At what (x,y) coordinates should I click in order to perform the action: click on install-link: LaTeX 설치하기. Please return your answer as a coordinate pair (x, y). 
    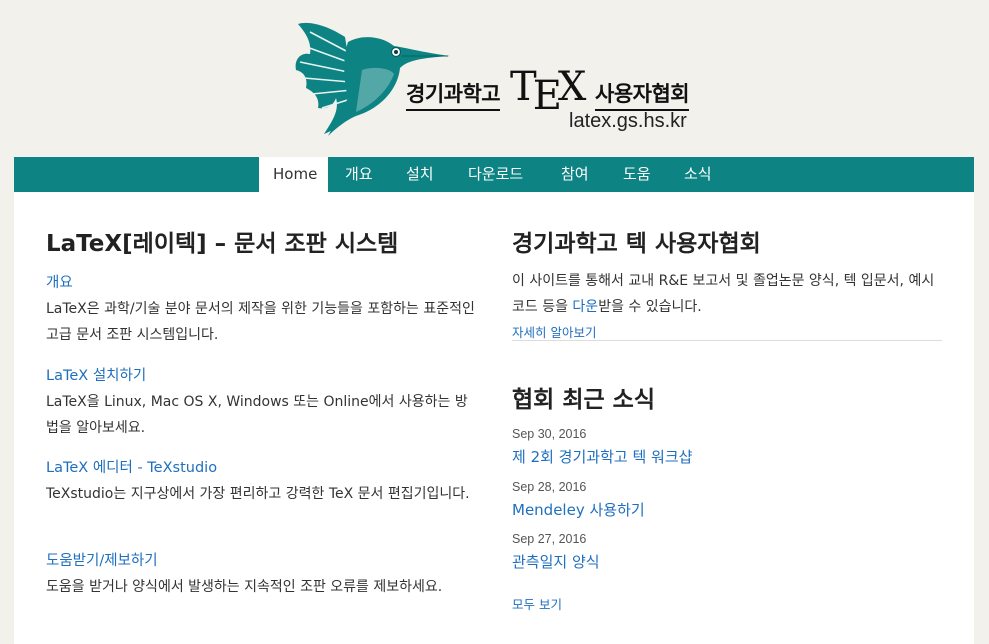
    Looking at the image, I should click on (96, 374).